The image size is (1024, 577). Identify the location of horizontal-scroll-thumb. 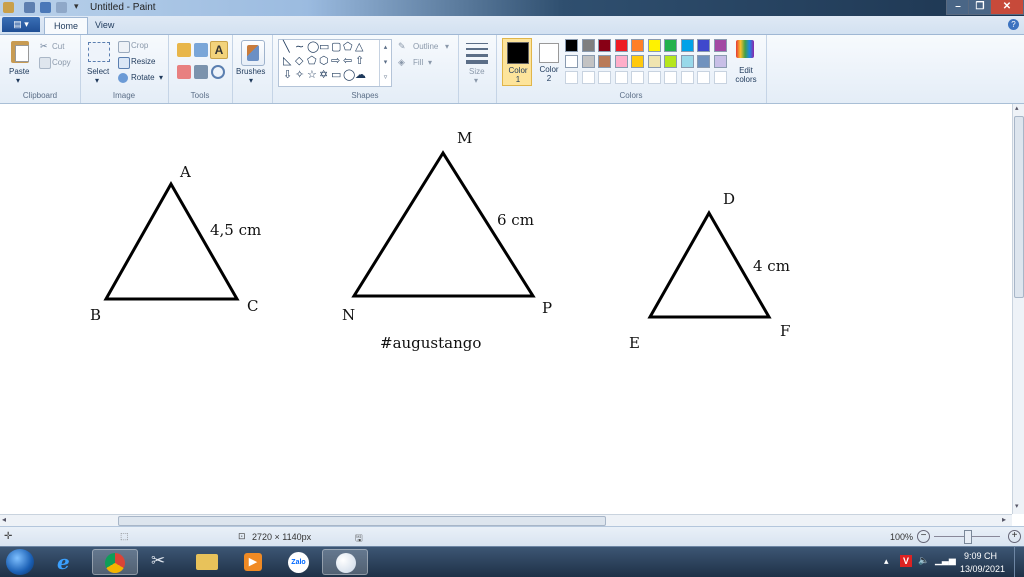
(362, 521).